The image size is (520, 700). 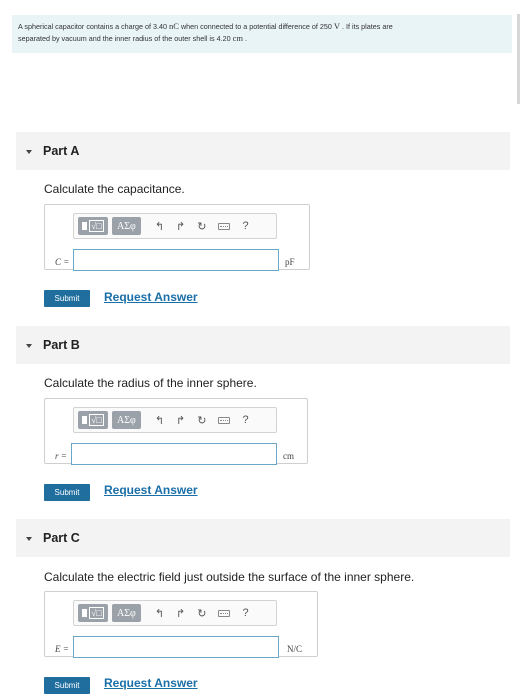 I want to click on part-b-header: Part B, so click(x=263, y=345).